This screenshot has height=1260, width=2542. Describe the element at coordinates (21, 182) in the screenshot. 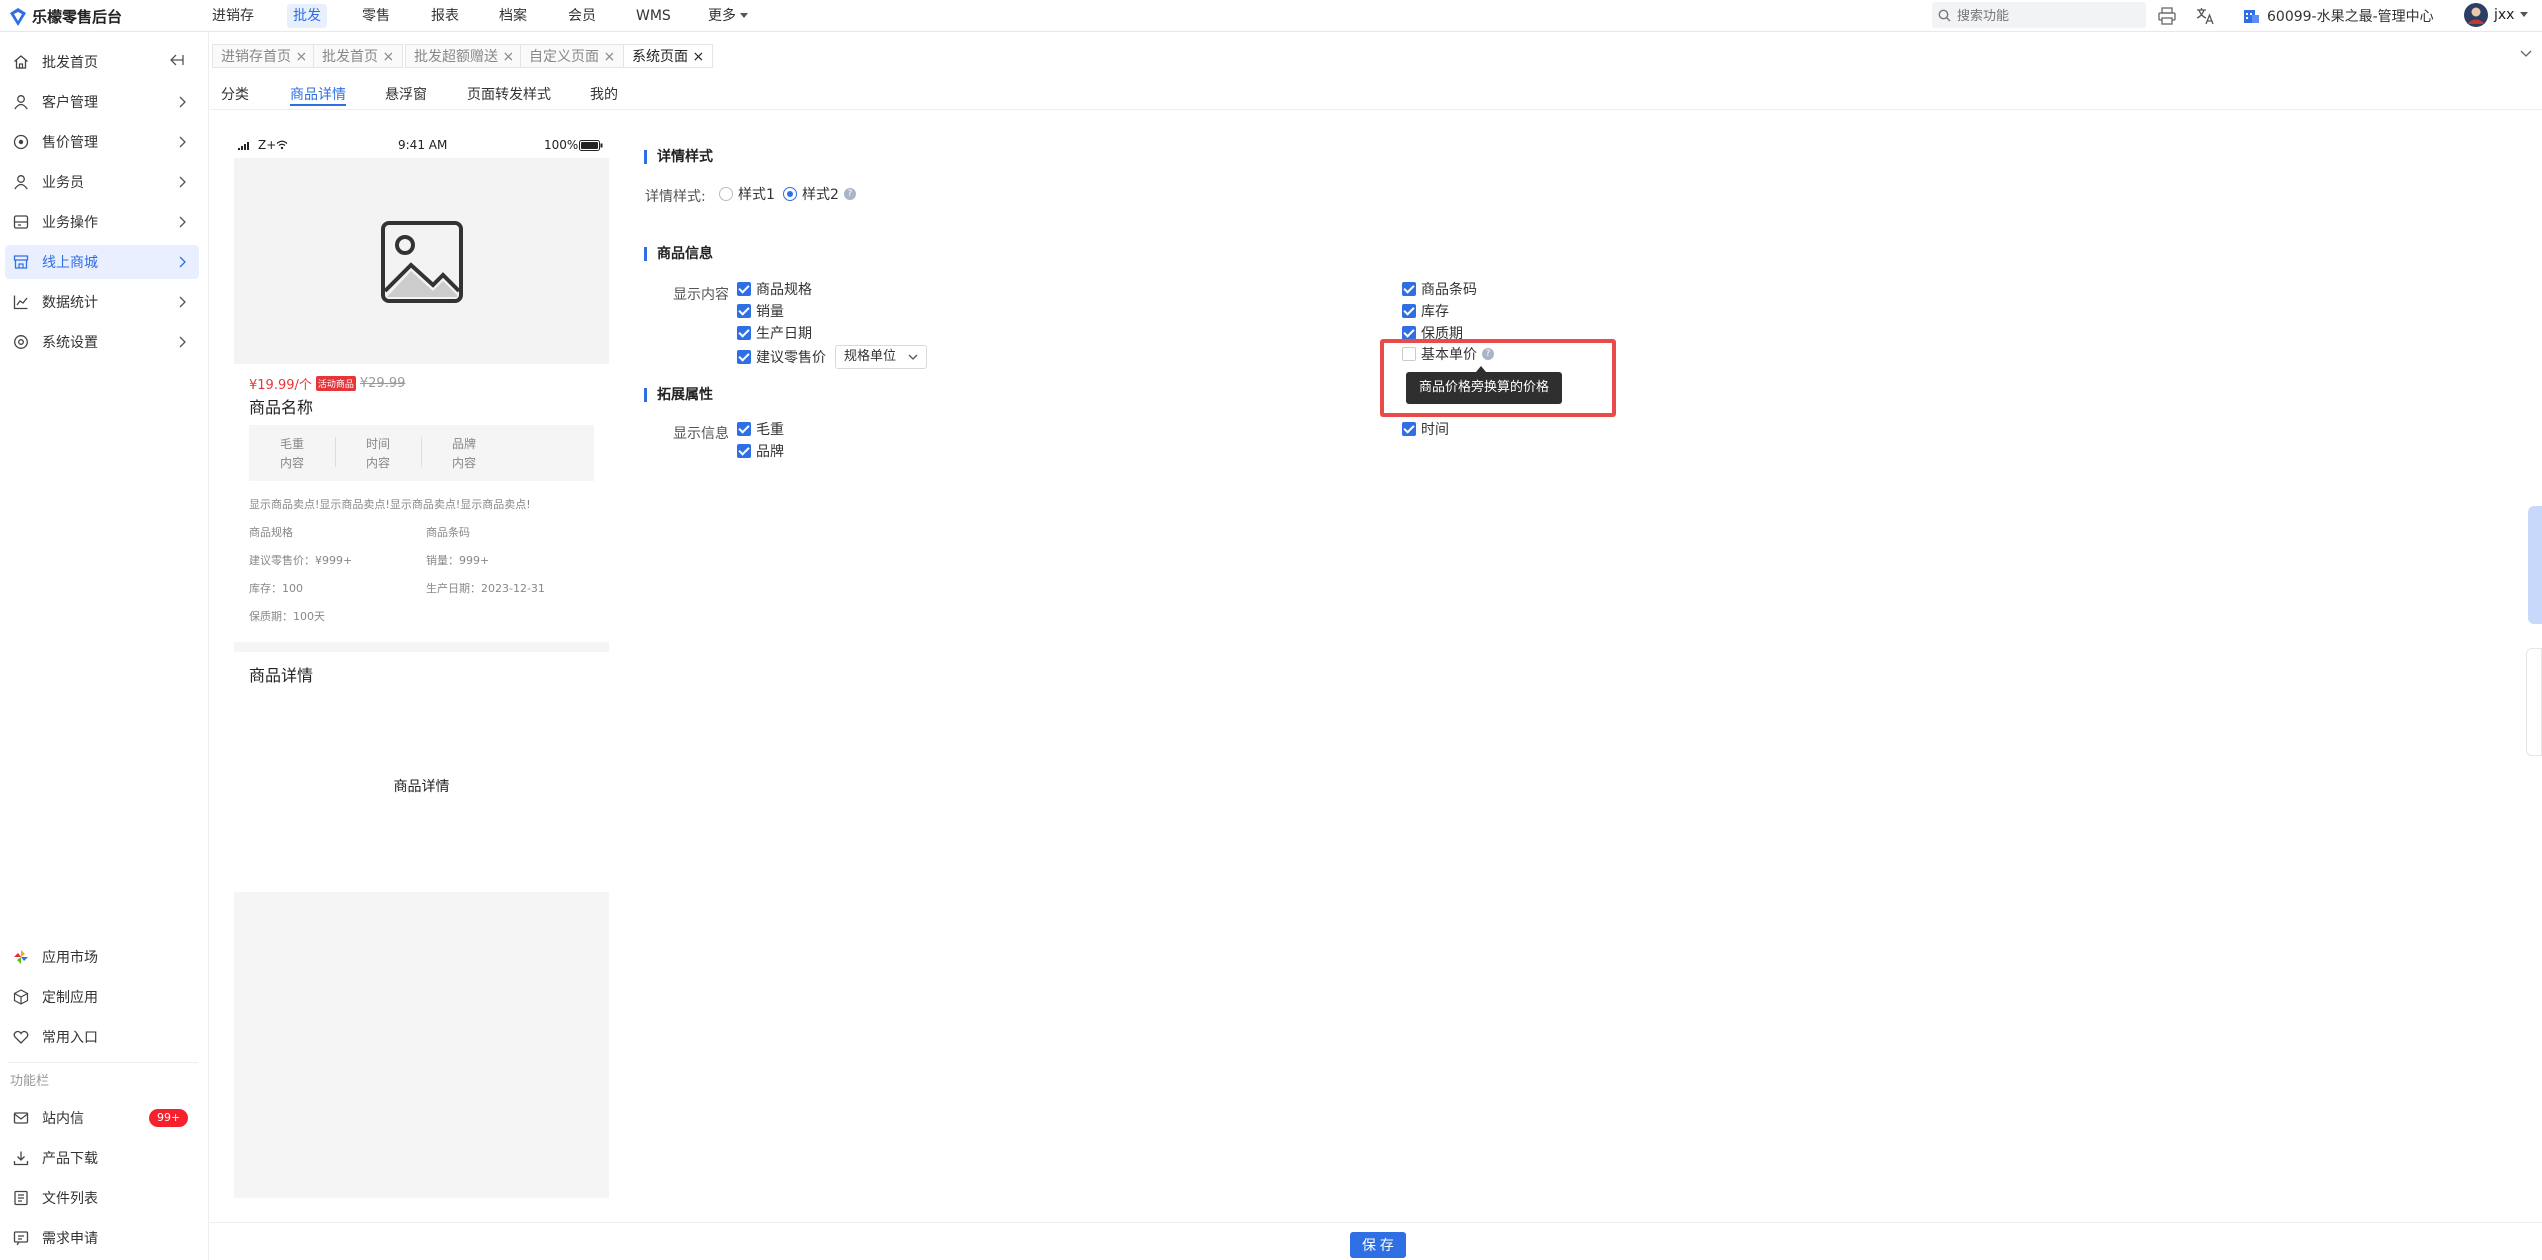

I see `user-icon` at that location.